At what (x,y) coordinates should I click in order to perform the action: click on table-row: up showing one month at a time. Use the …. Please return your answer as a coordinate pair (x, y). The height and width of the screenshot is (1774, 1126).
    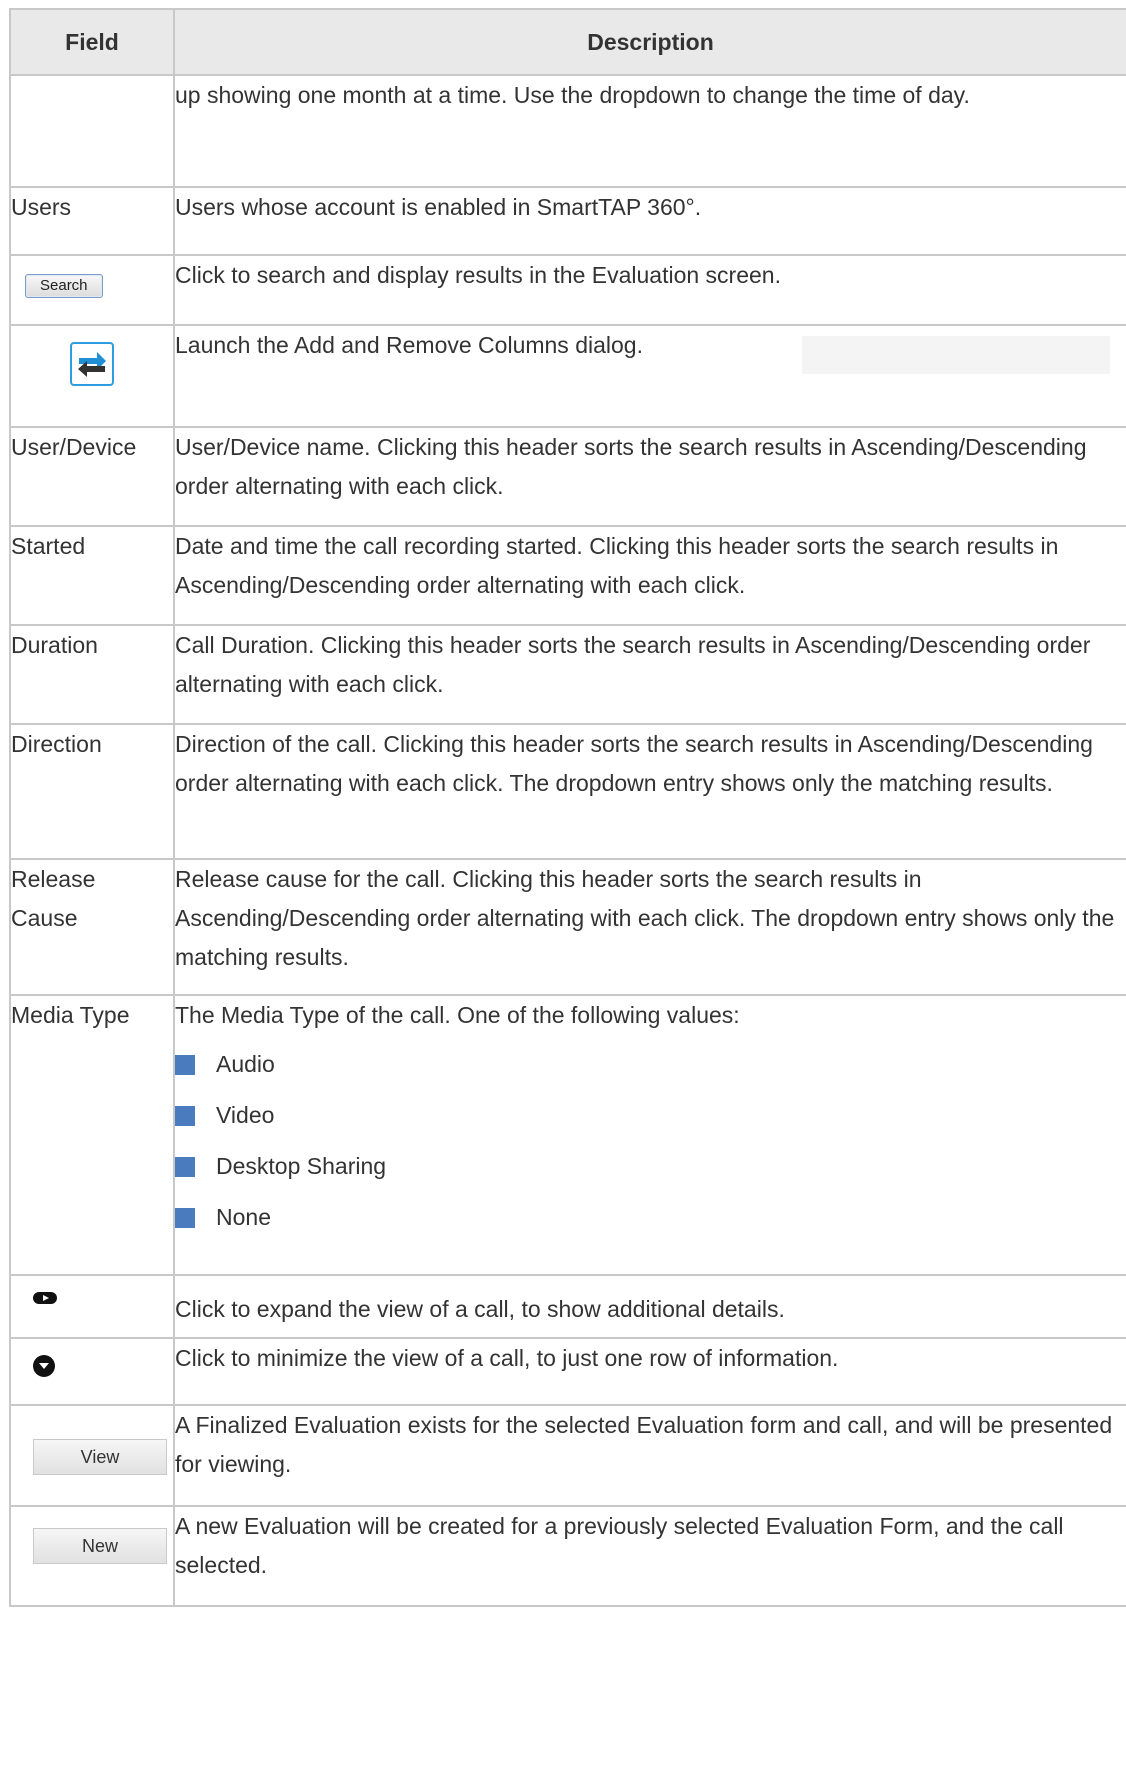
    Looking at the image, I should click on (567, 131).